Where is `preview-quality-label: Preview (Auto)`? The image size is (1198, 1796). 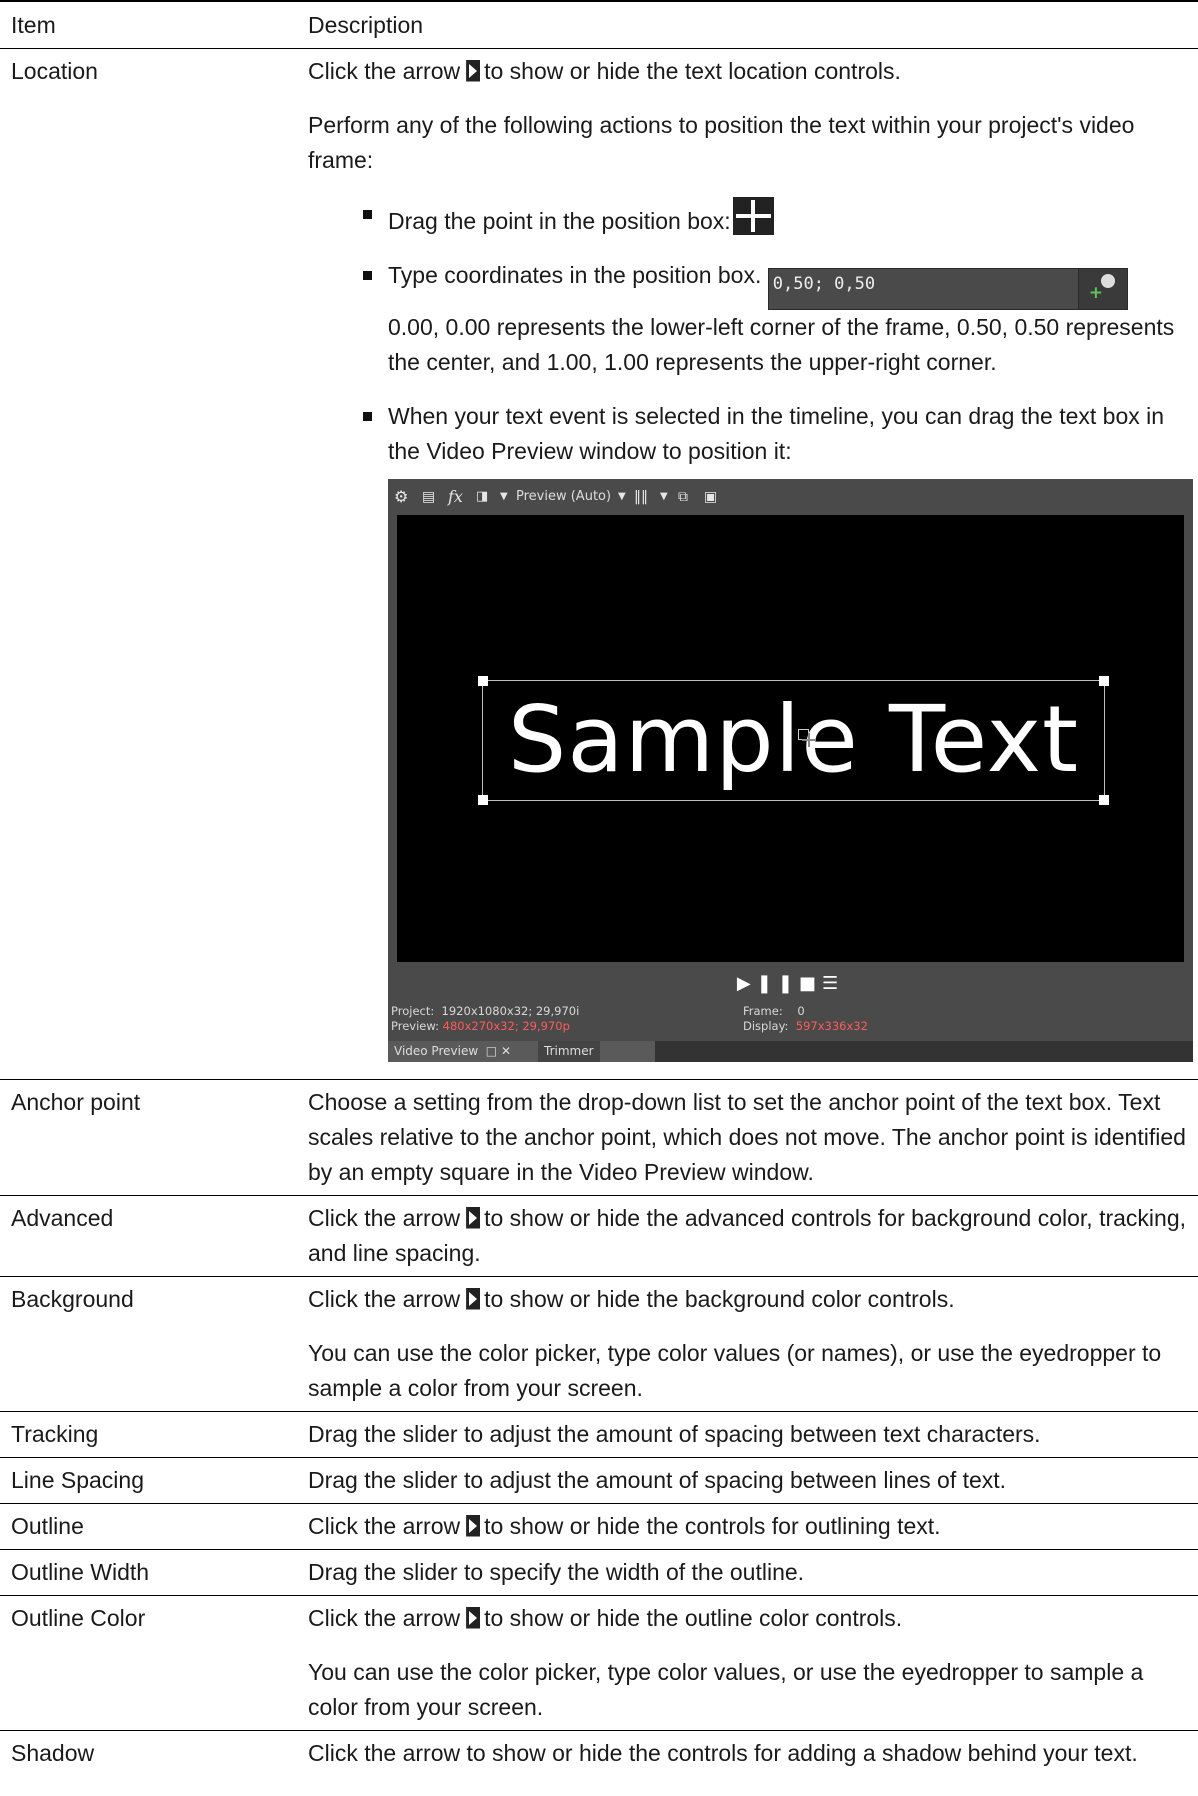 preview-quality-label: Preview (Auto) is located at coordinates (564, 496).